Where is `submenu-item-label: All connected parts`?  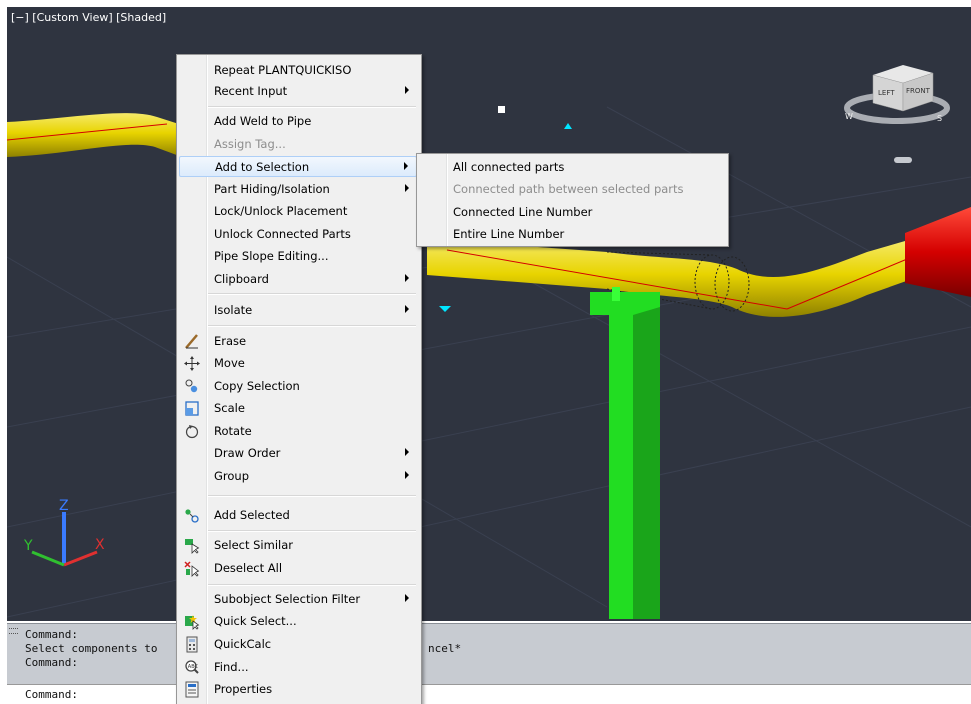
submenu-item-label: All connected parts is located at coordinates (509, 167).